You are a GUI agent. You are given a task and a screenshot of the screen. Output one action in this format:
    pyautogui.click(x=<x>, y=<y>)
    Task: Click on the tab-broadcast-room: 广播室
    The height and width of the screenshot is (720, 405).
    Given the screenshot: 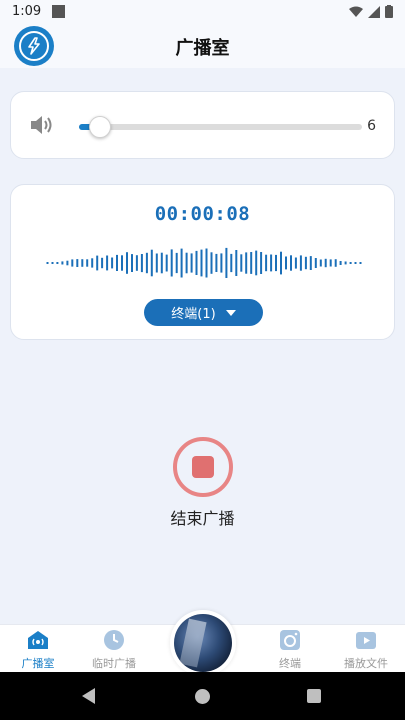 What is the action you would take?
    pyautogui.click(x=38, y=649)
    